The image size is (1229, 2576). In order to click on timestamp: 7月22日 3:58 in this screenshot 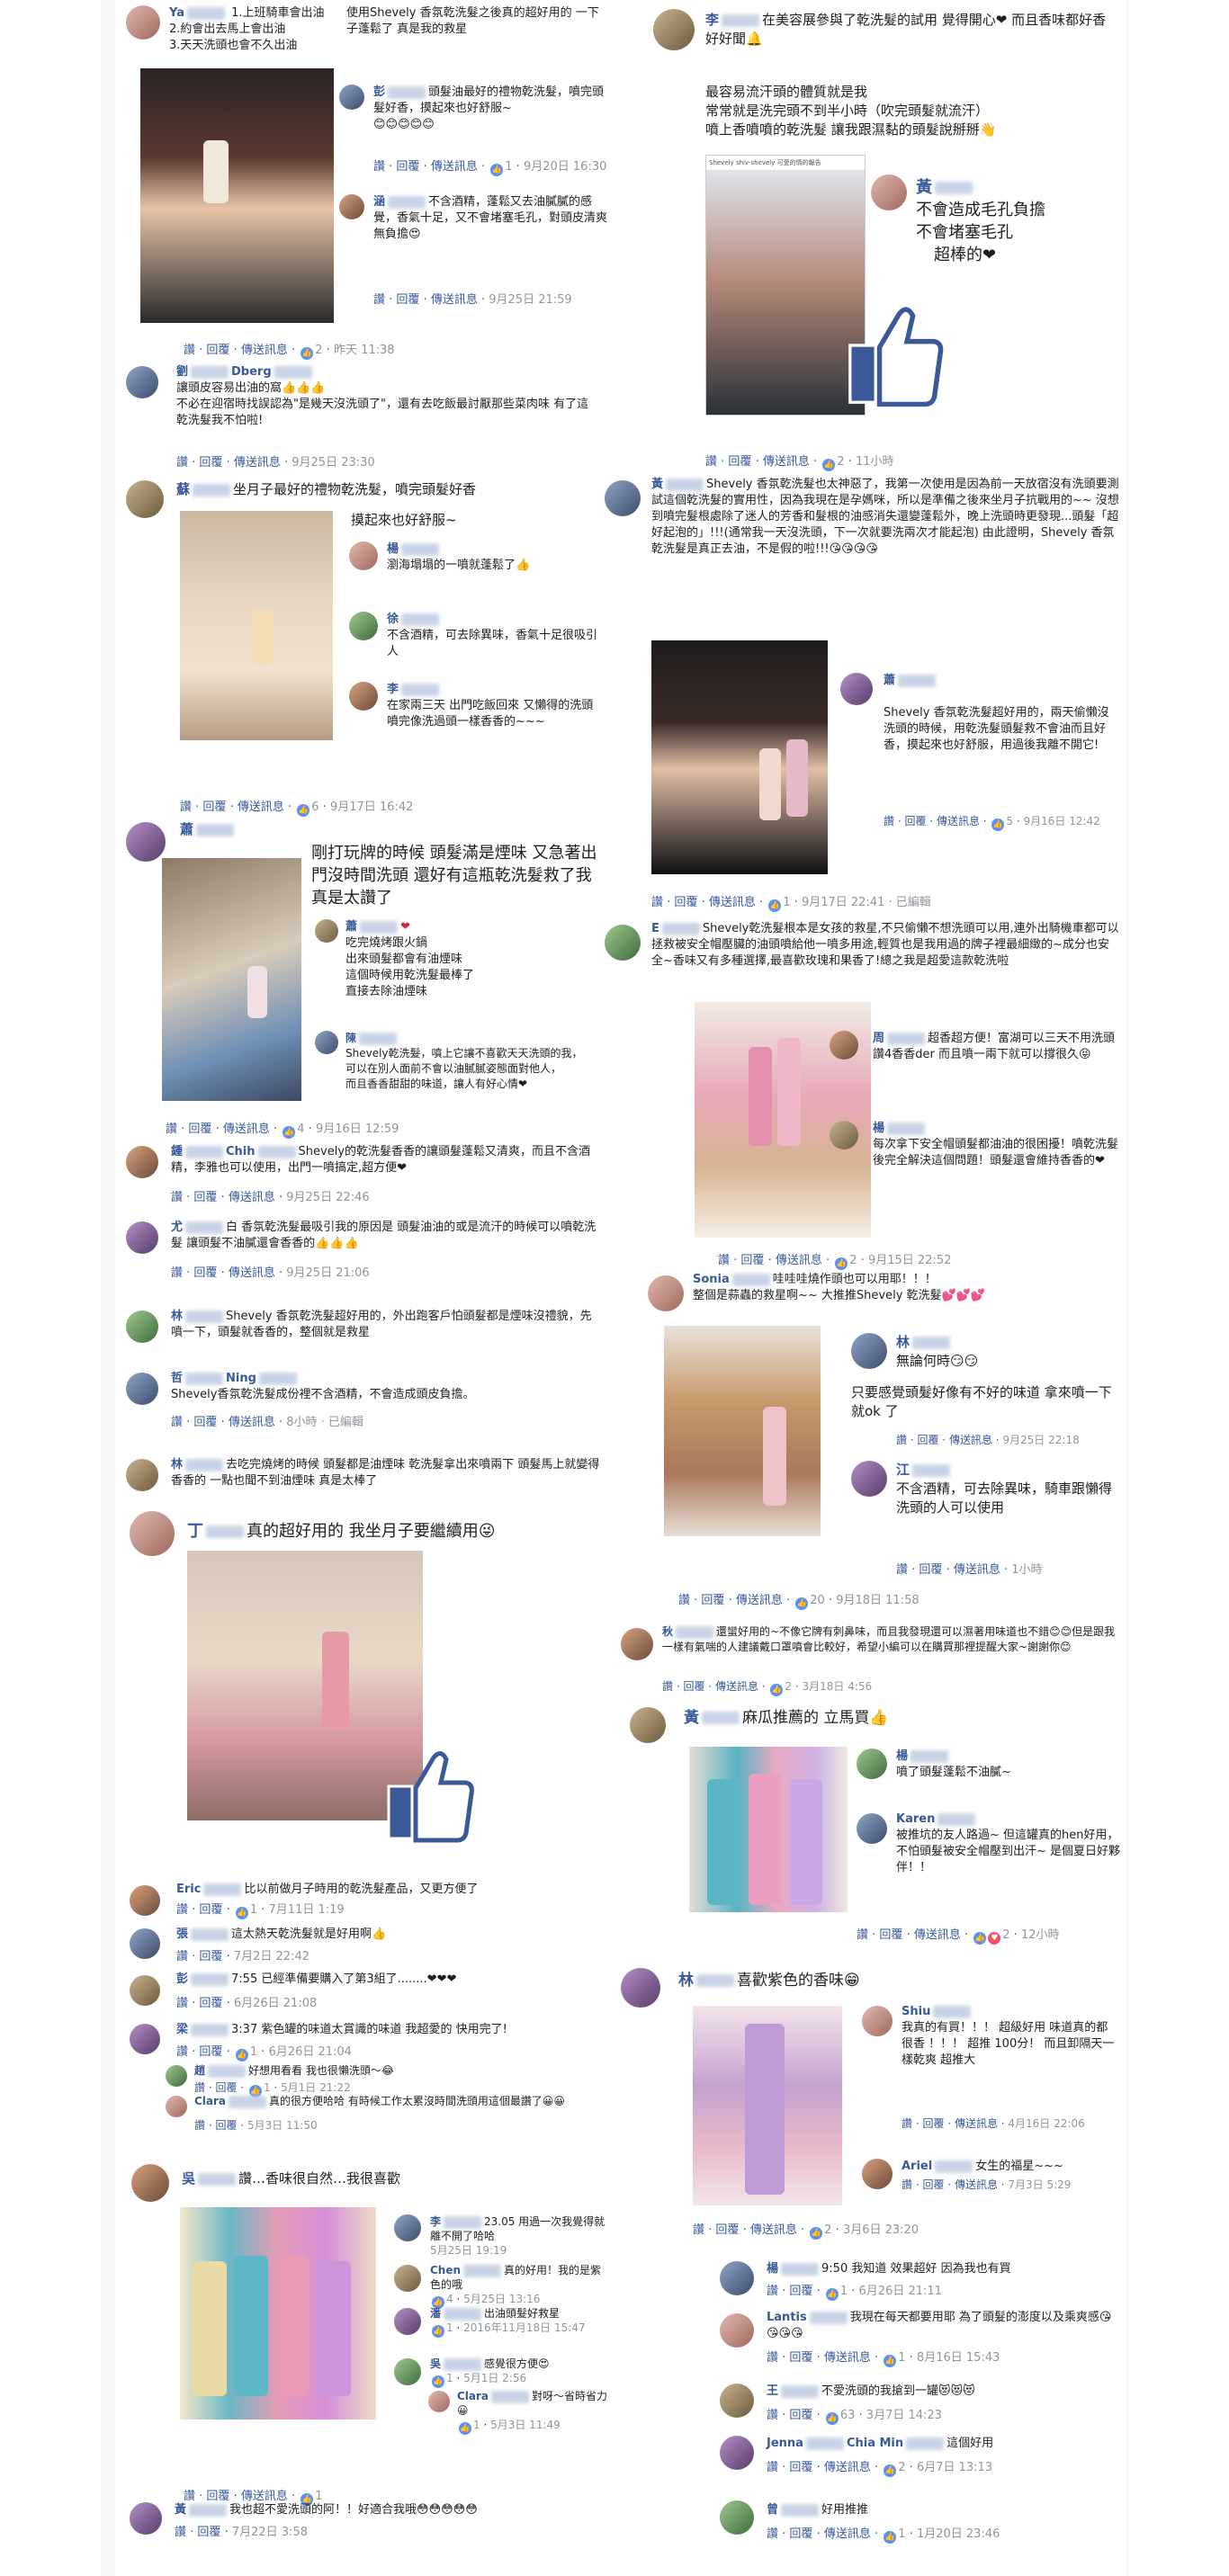, I will do `click(270, 2532)`.